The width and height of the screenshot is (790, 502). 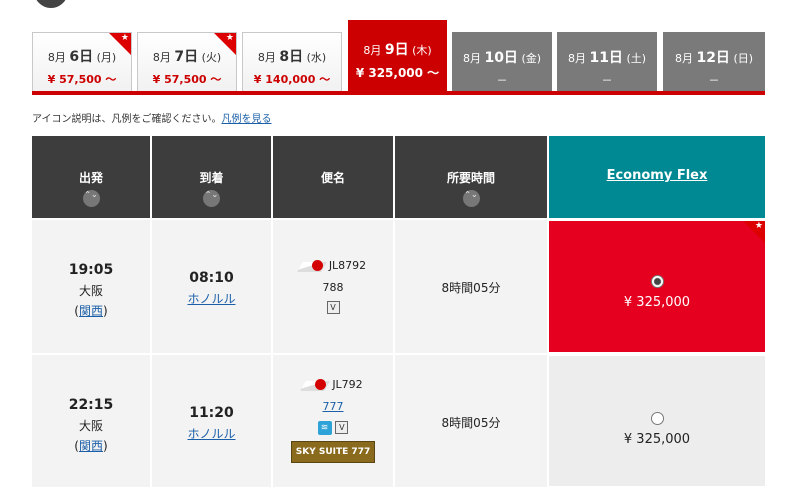 What do you see at coordinates (82, 61) in the screenshot?
I see `date-tab: 8月 6日 (月) ¥ 57,500 ～ ★` at bounding box center [82, 61].